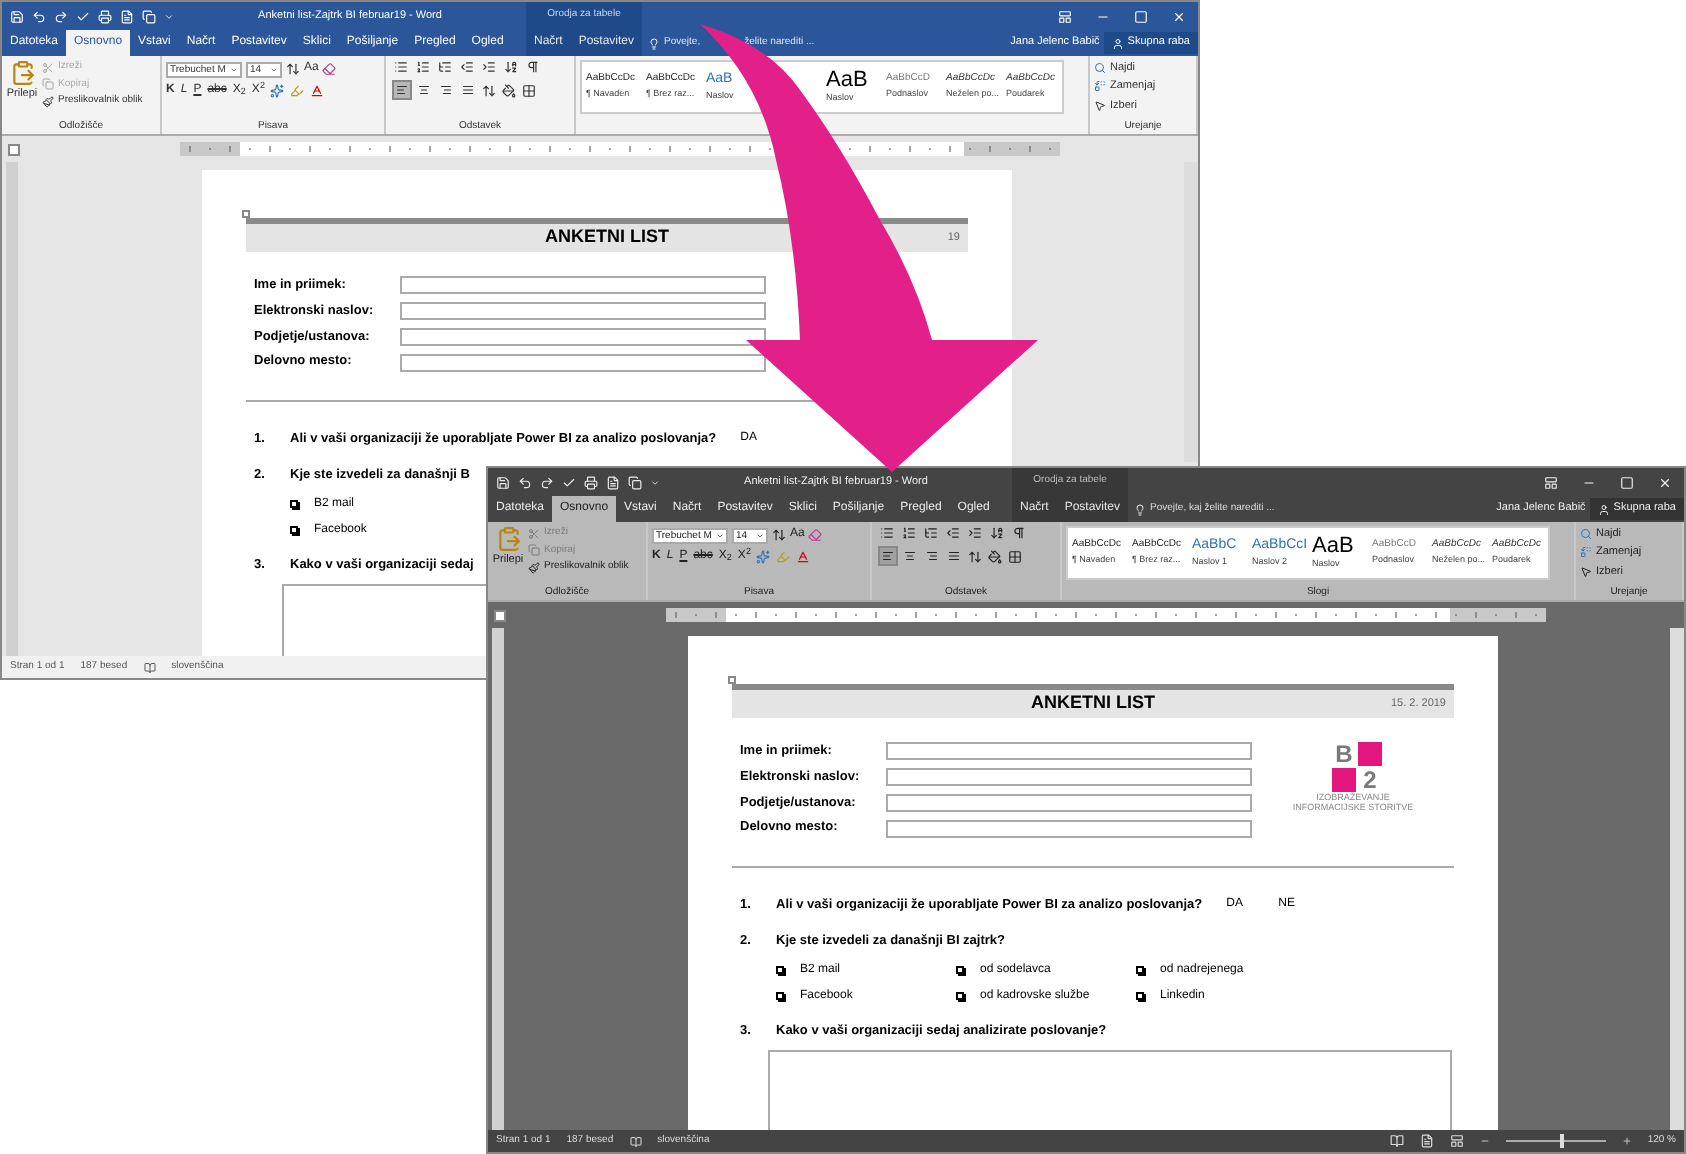  What do you see at coordinates (655, 482) in the screenshot?
I see `dropdown-icon` at bounding box center [655, 482].